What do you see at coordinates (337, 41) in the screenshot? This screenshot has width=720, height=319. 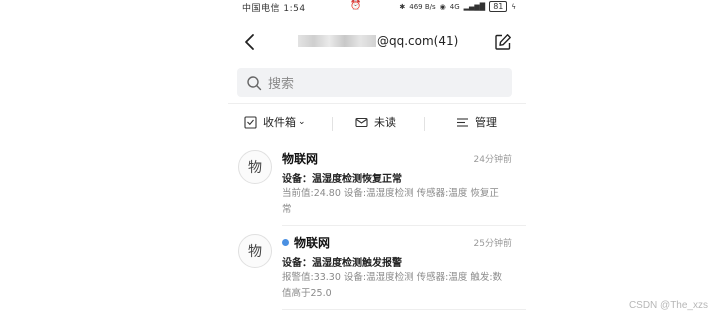 I see `redacted-email` at bounding box center [337, 41].